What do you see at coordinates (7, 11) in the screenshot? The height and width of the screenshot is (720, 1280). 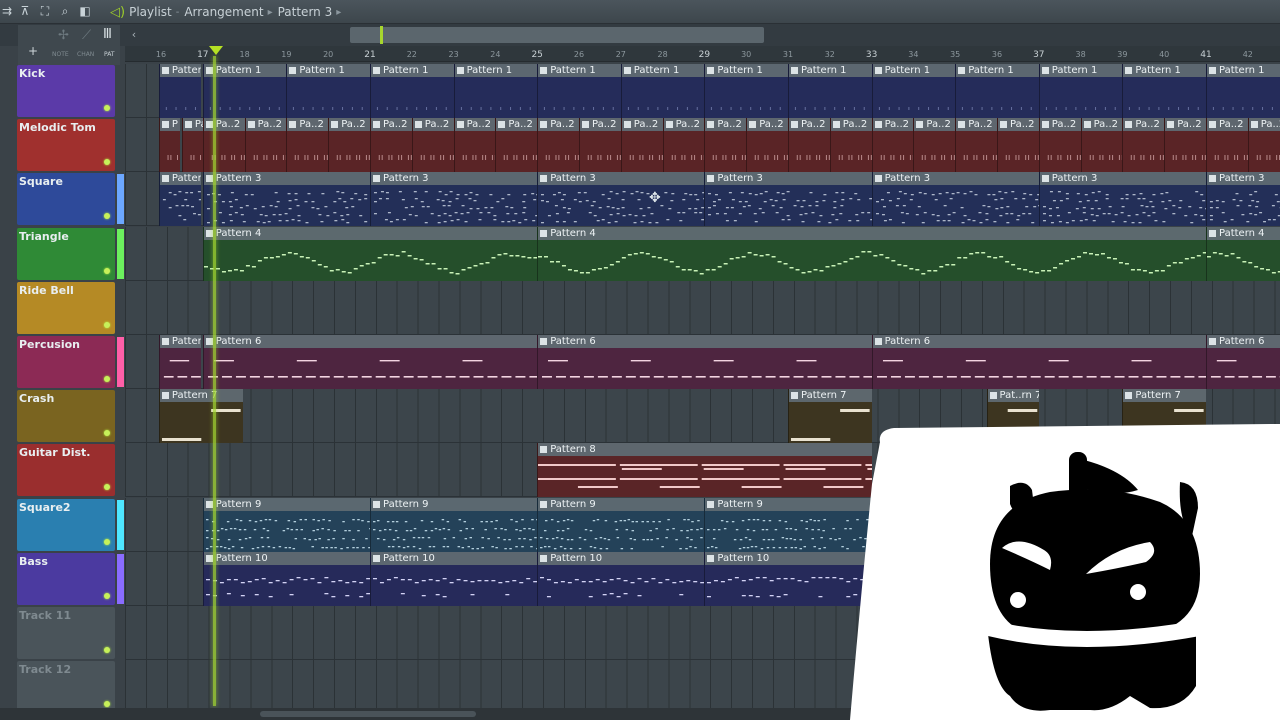 I see `arrow-icon: ⇉` at bounding box center [7, 11].